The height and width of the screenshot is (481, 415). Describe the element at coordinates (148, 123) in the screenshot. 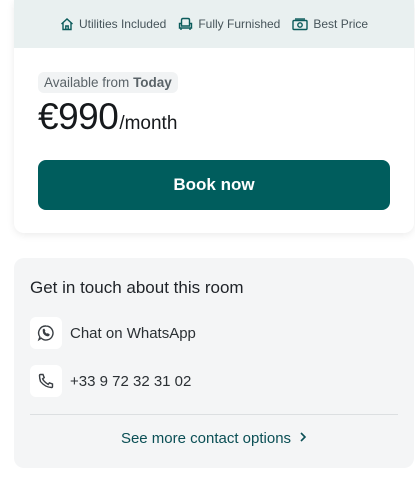

I see `price-period: /month` at that location.